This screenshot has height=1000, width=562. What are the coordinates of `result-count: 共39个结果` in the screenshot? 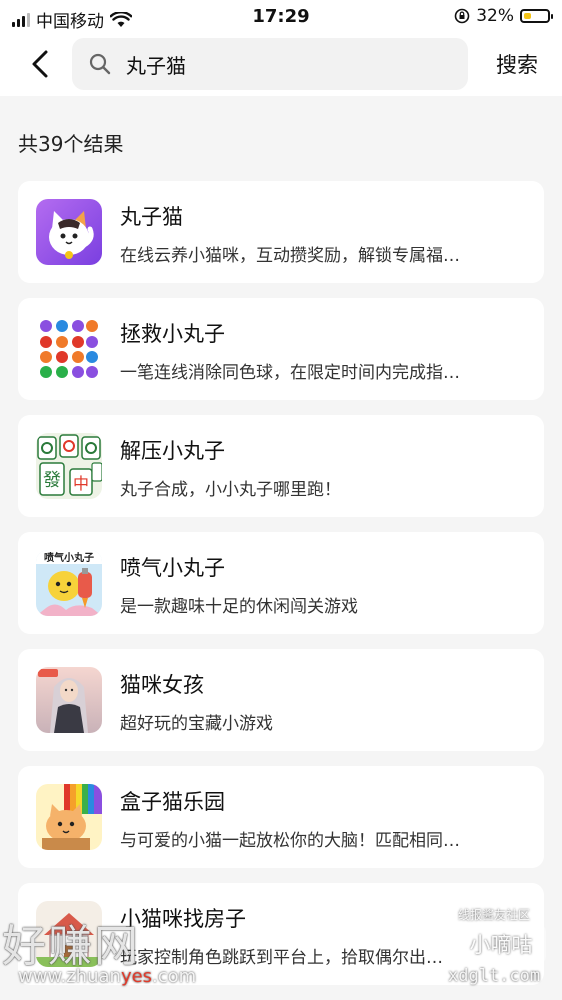 It's located at (71, 144).